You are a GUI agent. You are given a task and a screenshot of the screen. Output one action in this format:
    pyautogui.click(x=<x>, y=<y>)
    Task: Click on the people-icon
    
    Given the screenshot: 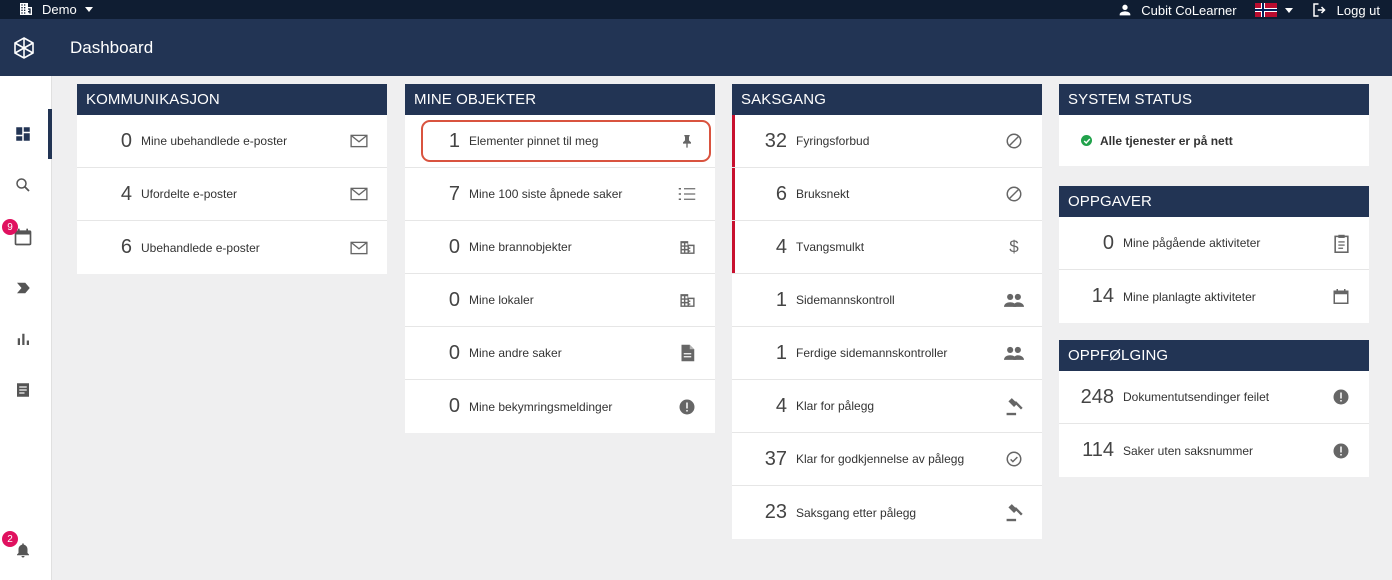 What is the action you would take?
    pyautogui.click(x=1014, y=353)
    